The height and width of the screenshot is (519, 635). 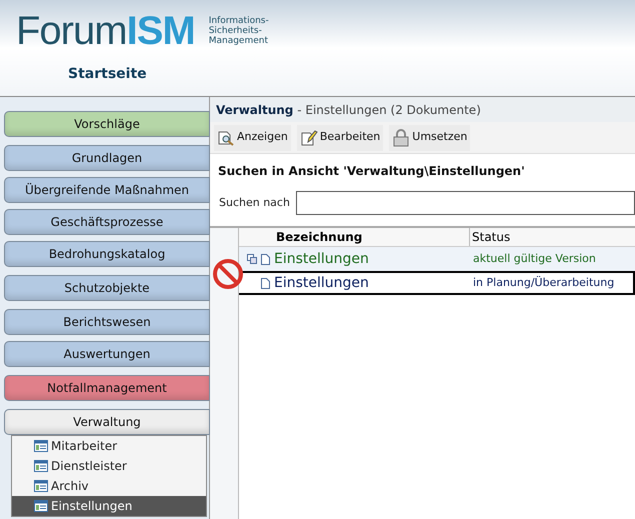 What do you see at coordinates (401, 137) in the screenshot?
I see `padlock-icon` at bounding box center [401, 137].